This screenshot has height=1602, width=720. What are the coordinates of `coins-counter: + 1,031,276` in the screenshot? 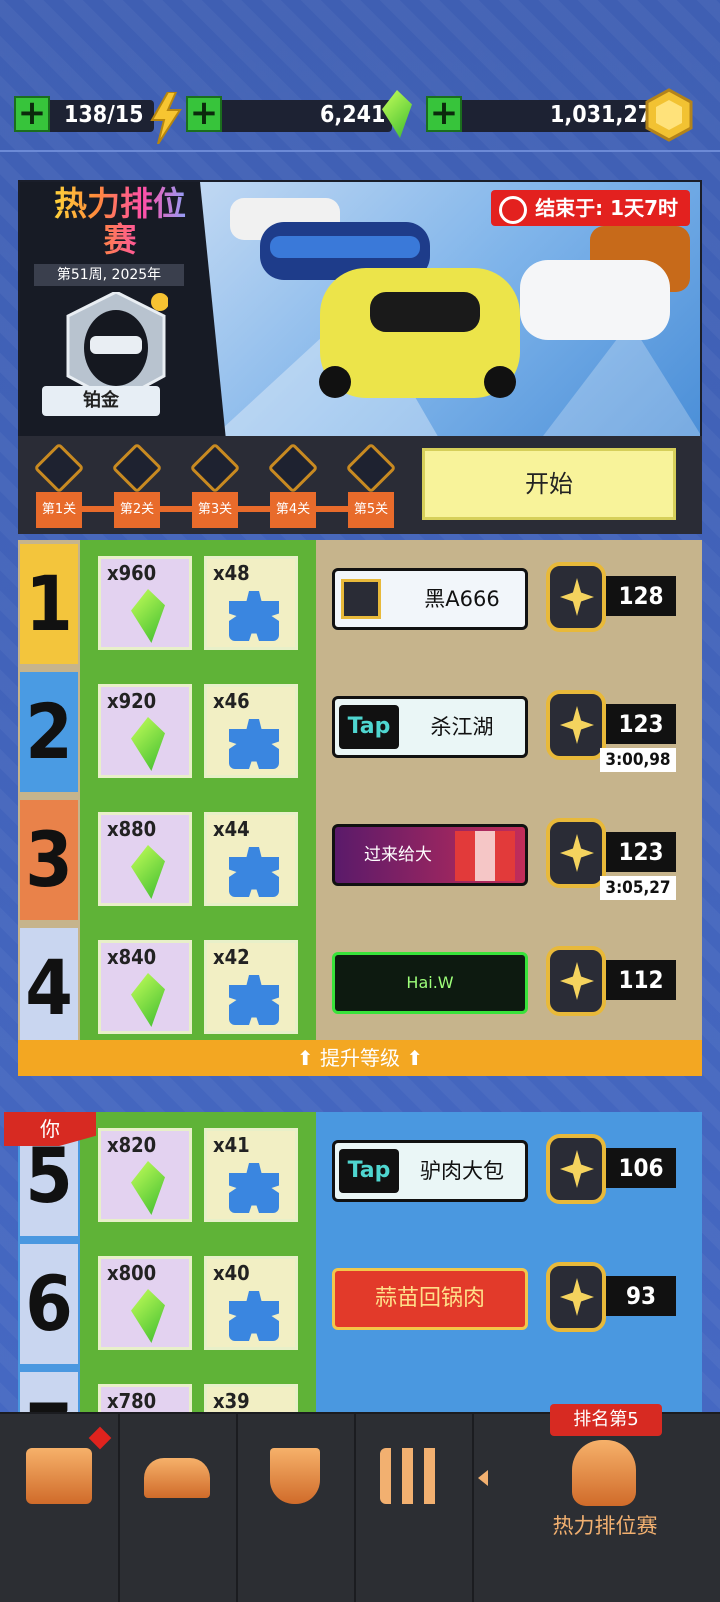 It's located at (559, 115).